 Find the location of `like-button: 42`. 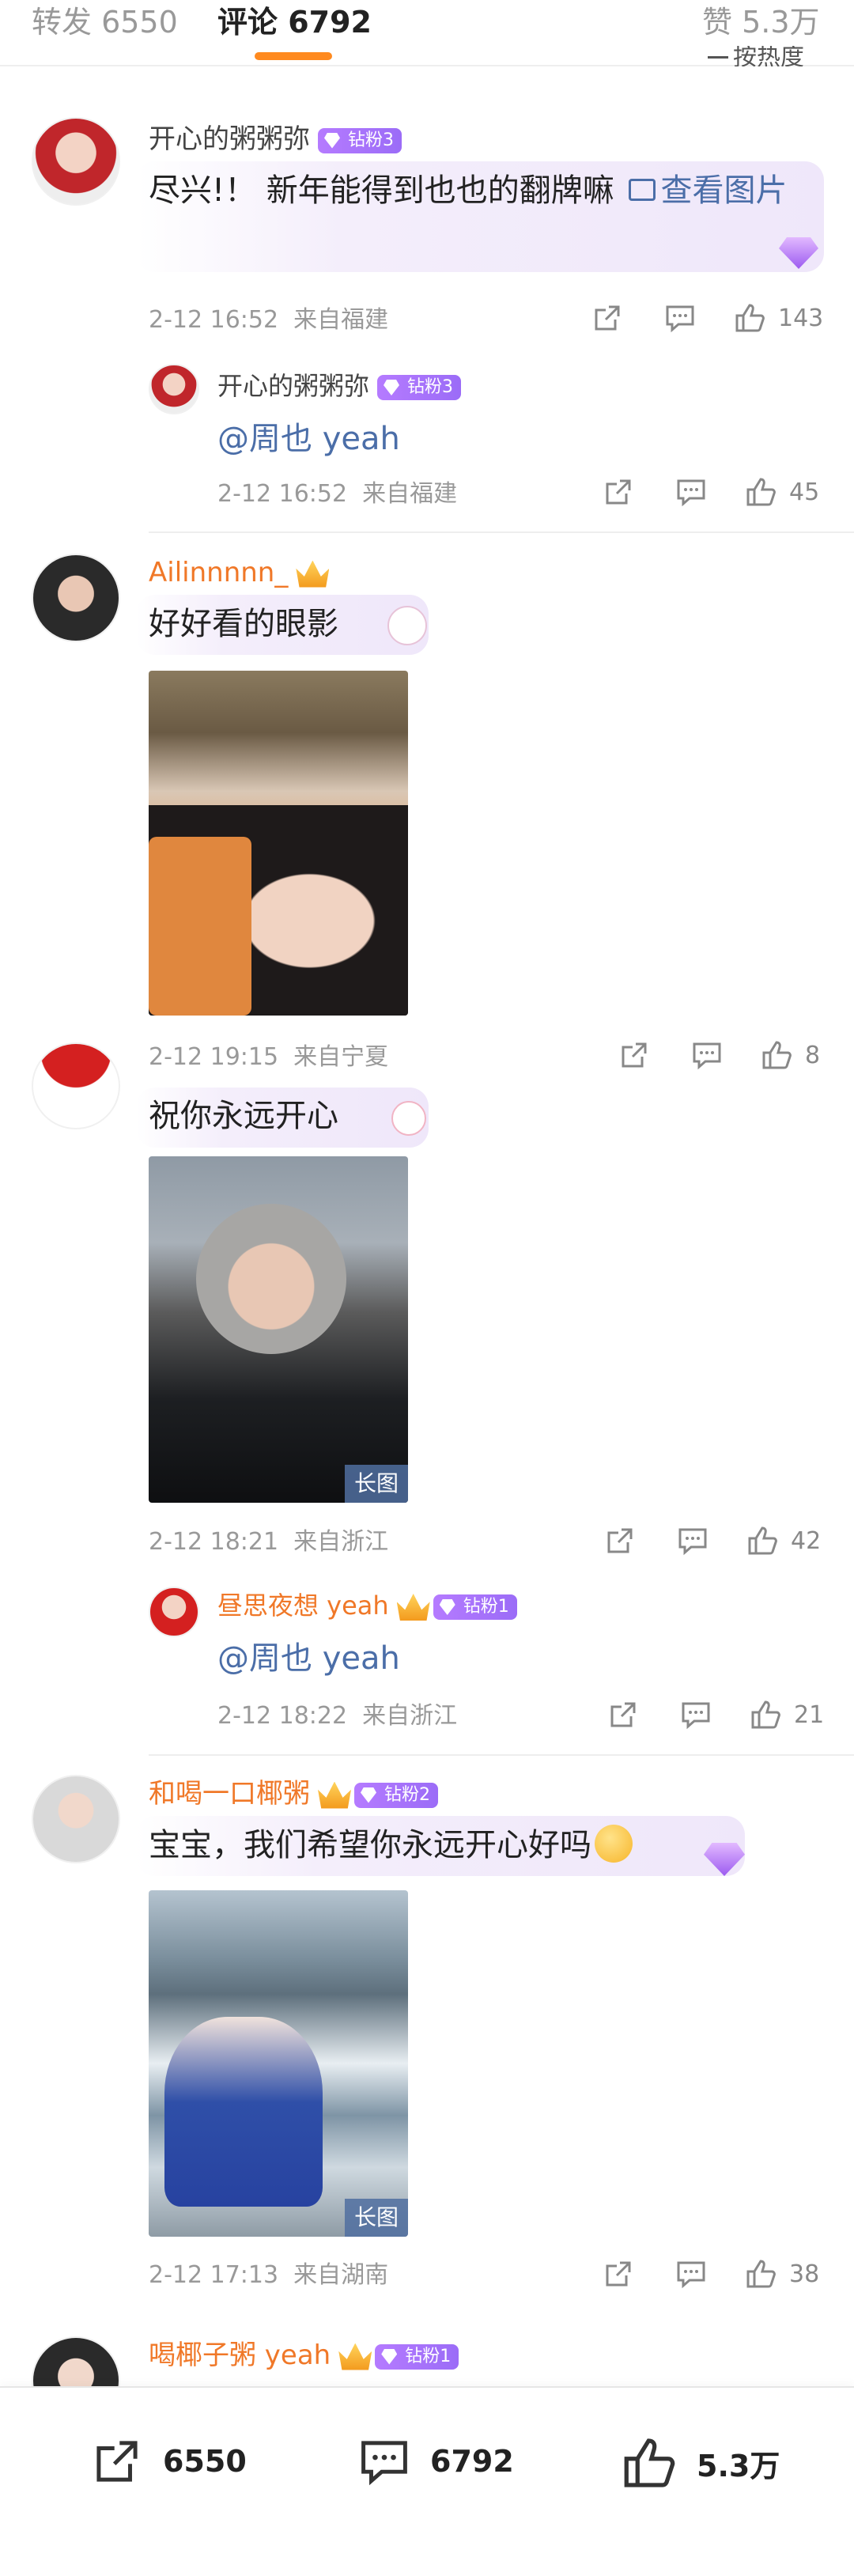

like-button: 42 is located at coordinates (783, 1541).